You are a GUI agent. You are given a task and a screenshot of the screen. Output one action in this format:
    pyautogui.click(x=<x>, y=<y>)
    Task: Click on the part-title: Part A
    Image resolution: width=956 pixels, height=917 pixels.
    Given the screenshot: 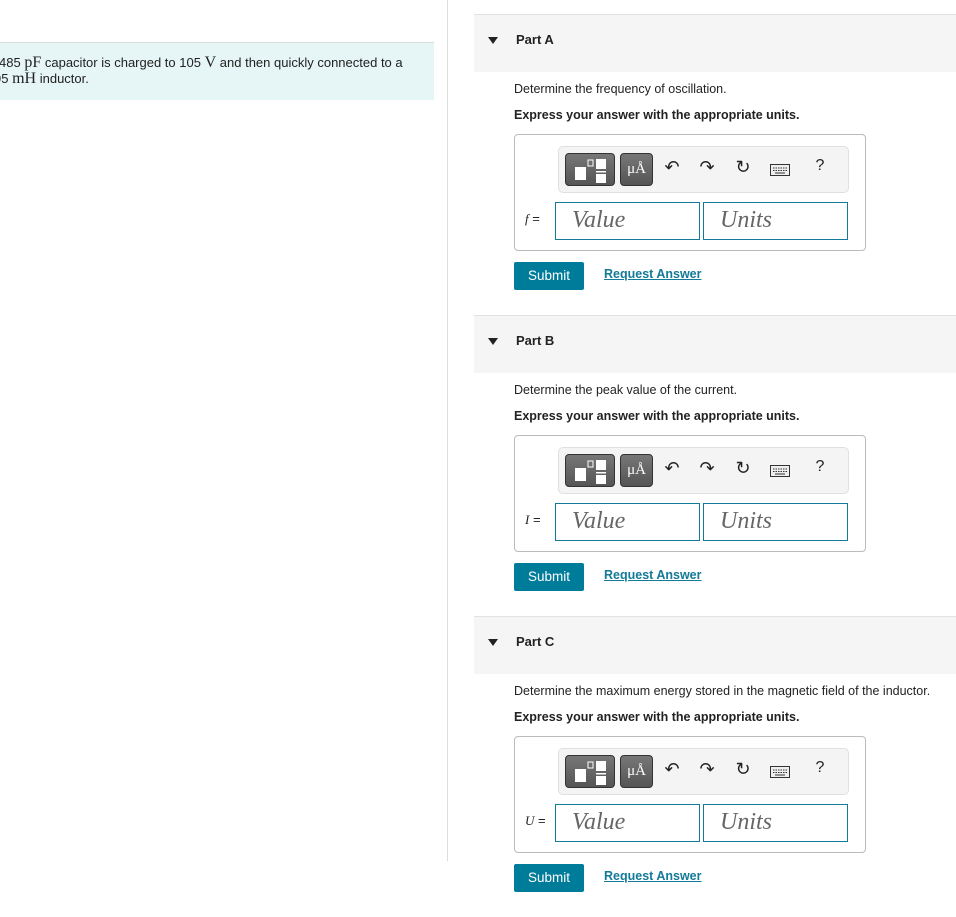 What is the action you would take?
    pyautogui.click(x=535, y=39)
    